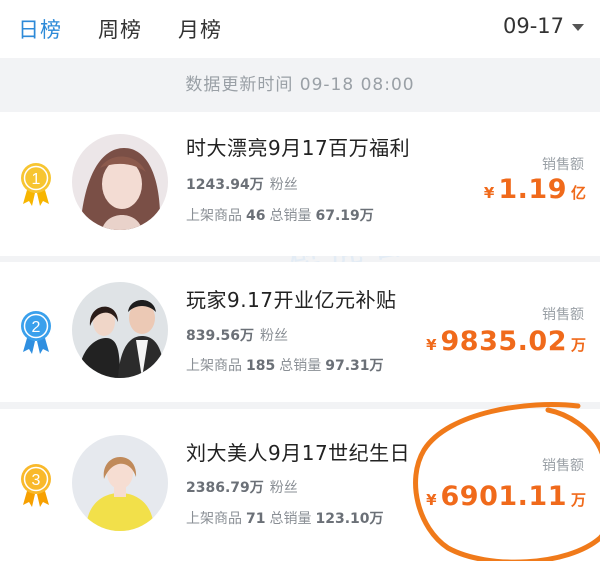 This screenshot has height=561, width=600. I want to click on anchor-name: 玩家9.17开业亿元补贴, so click(291, 298).